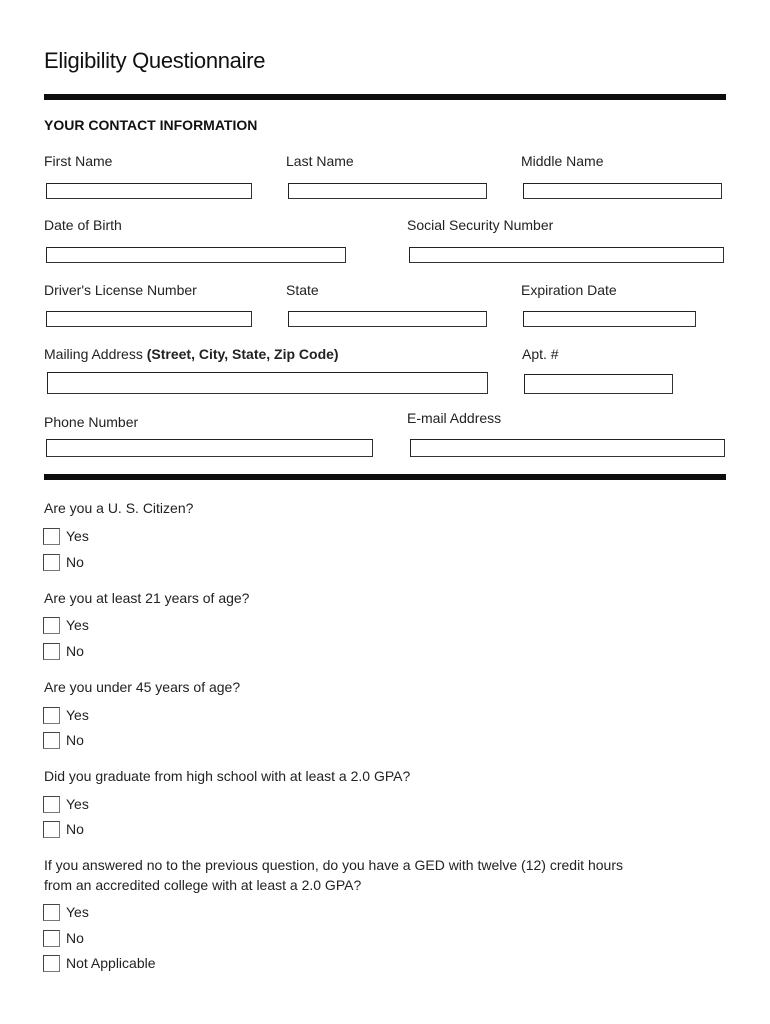 Image resolution: width=770 pixels, height=1024 pixels. I want to click on divider-top, so click(385, 97).